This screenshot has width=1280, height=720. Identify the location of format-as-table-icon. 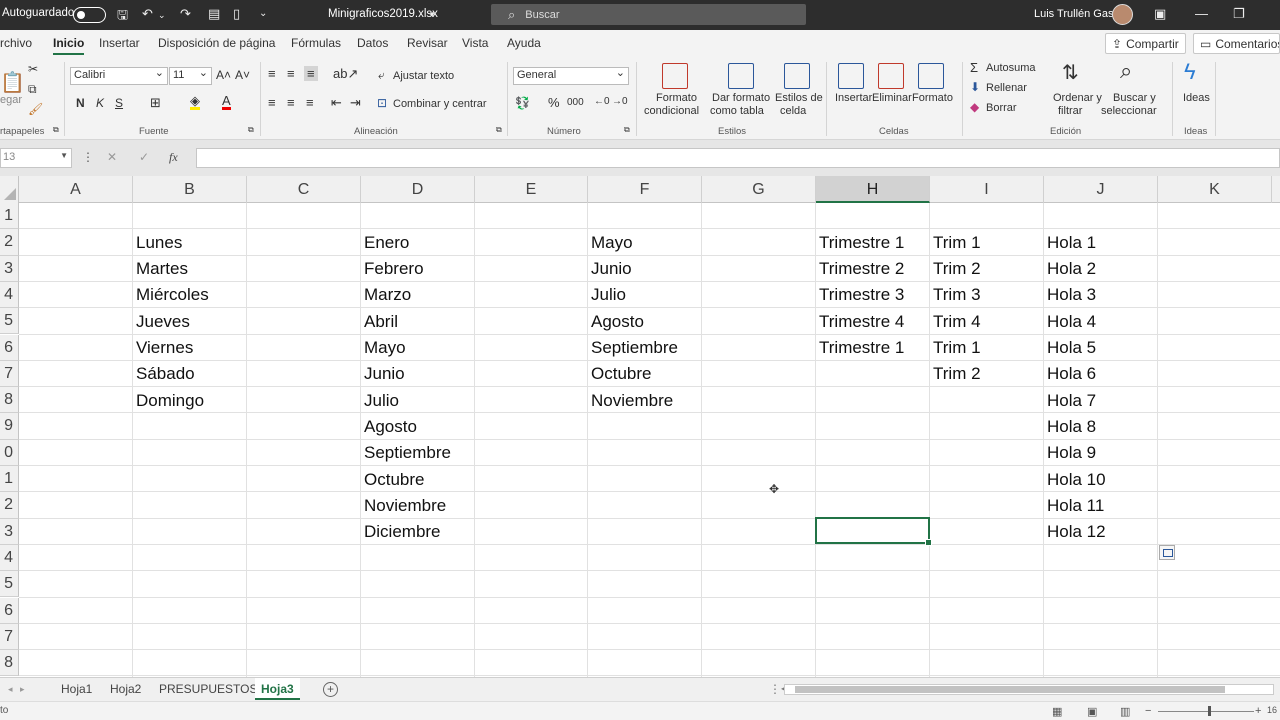
(741, 76).